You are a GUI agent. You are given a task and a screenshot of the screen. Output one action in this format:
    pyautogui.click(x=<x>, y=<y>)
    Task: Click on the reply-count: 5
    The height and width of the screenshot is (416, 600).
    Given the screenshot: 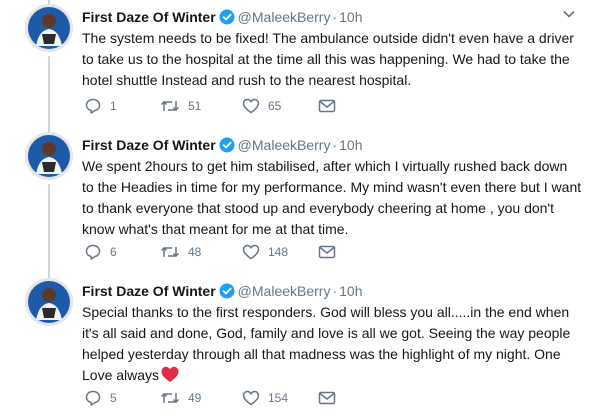 What is the action you would take?
    pyautogui.click(x=113, y=398)
    